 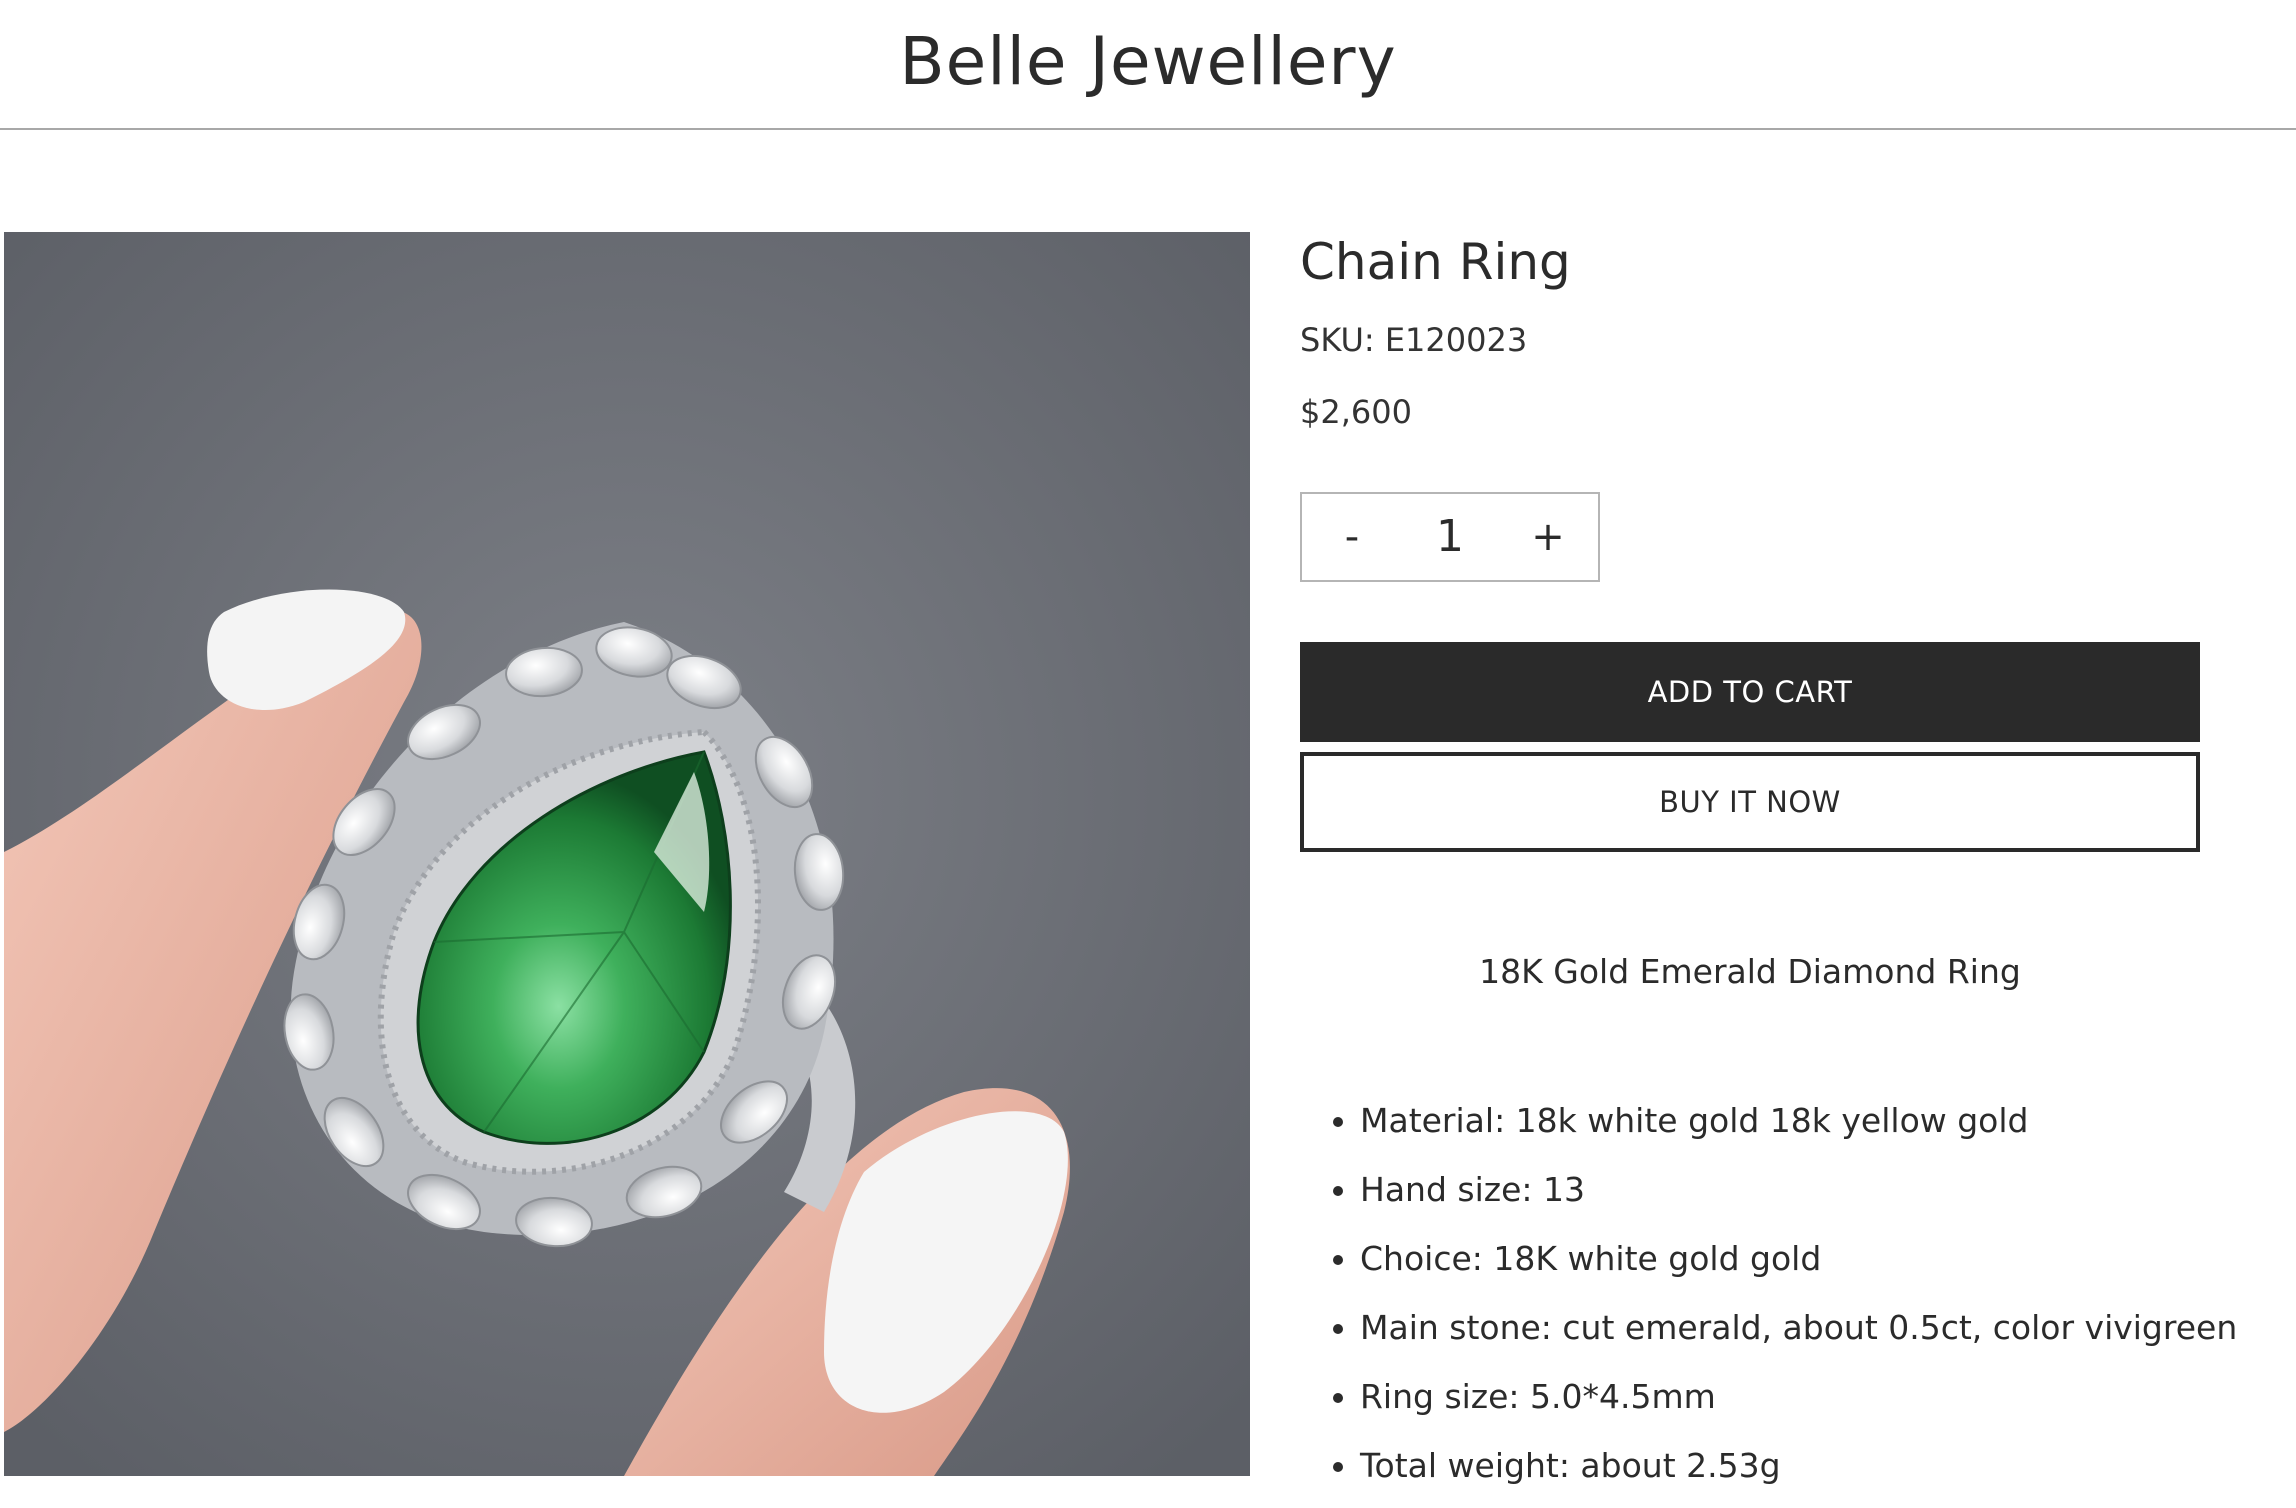 I want to click on spec-item-ring-size: Ring size: 5.0*4.5mm, so click(x=1800, y=1396).